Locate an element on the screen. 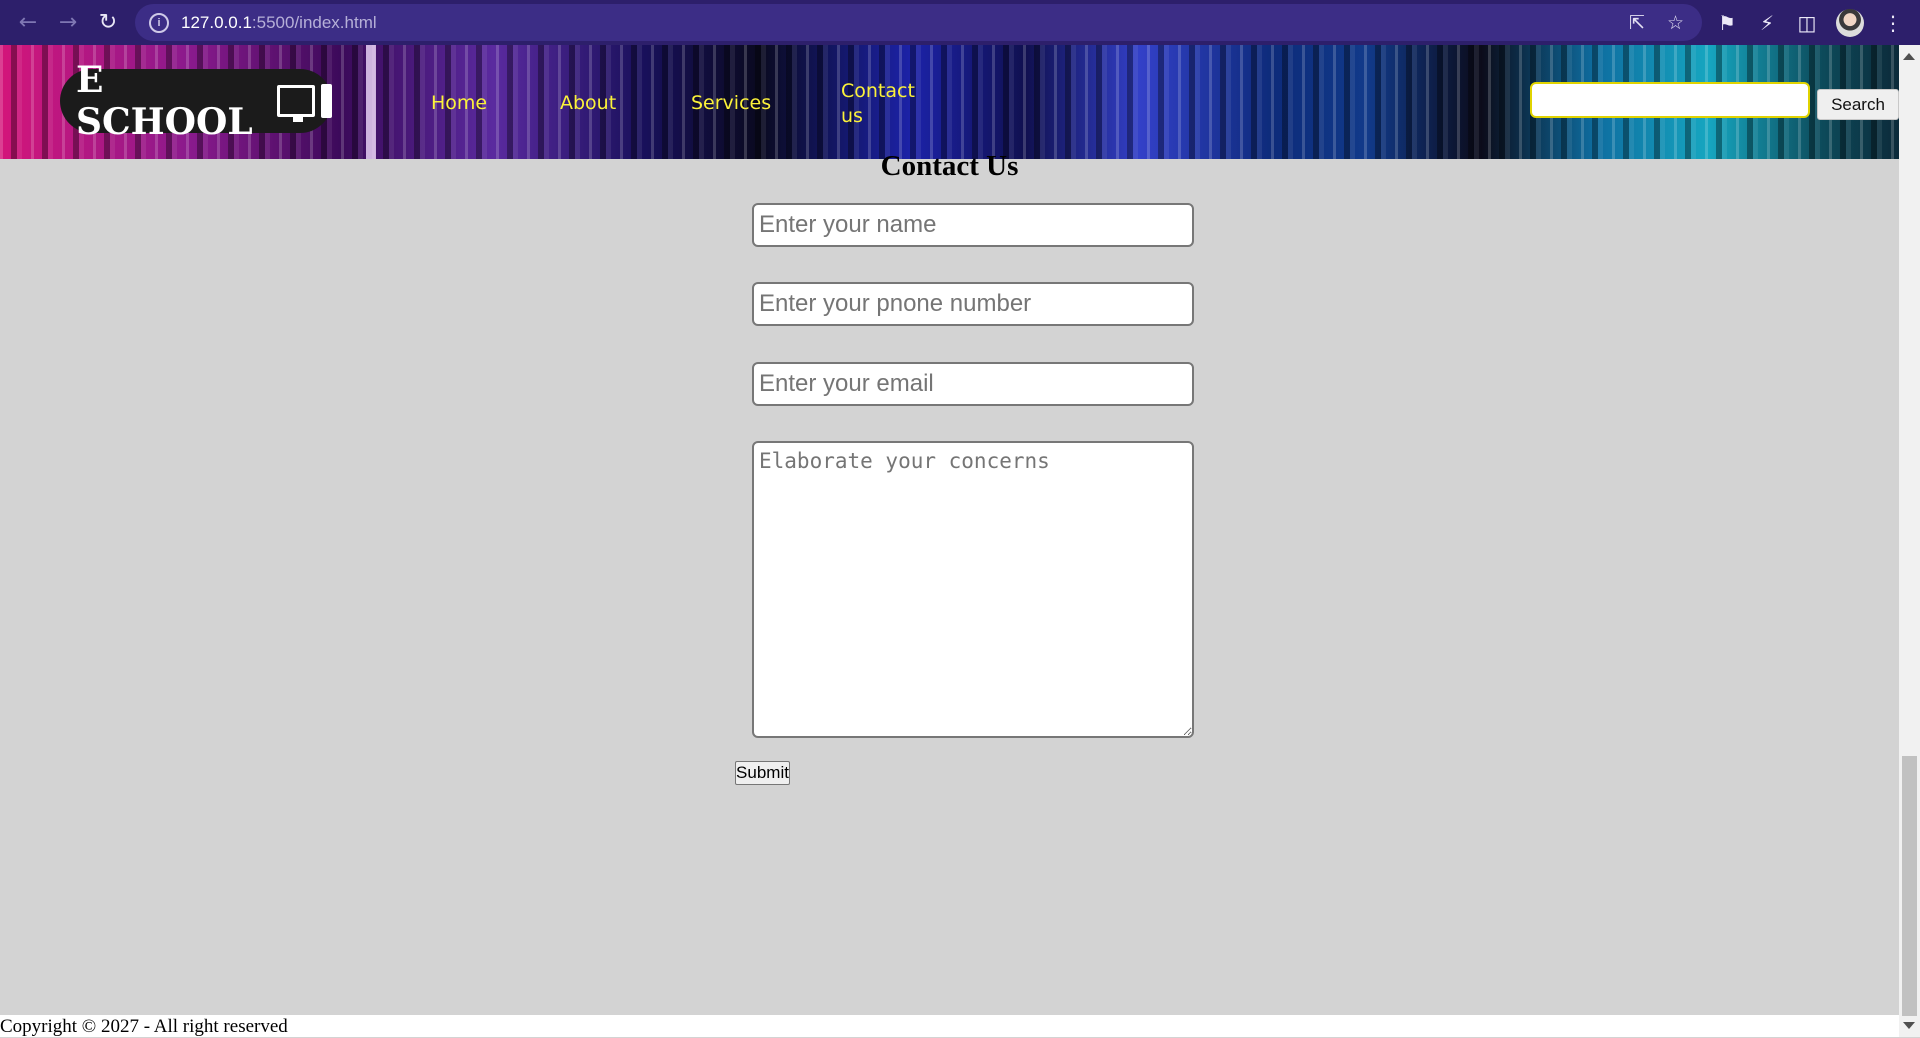 The image size is (1920, 1038). phone-field is located at coordinates (973, 304).